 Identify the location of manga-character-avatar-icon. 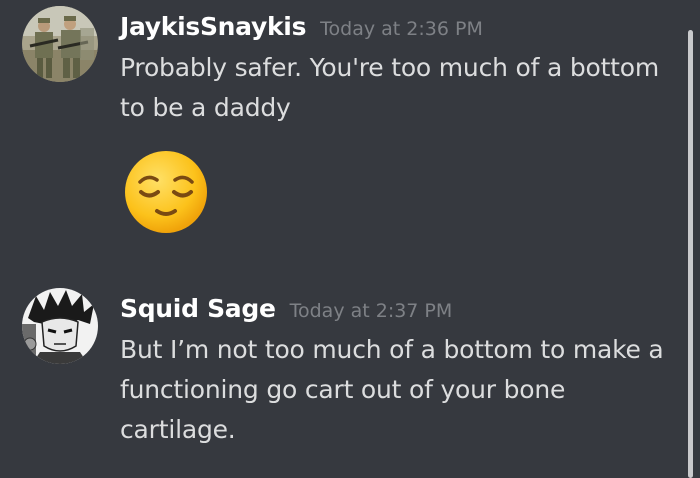
(60, 326).